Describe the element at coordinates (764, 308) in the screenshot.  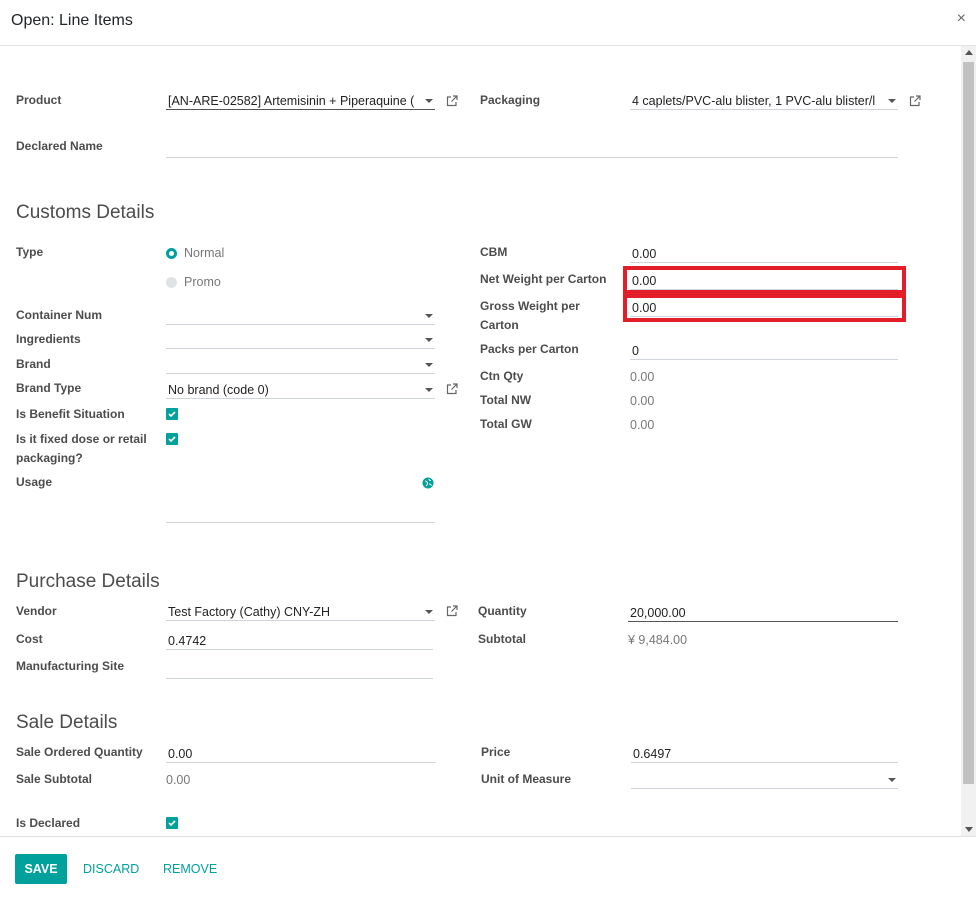
I see `highlight-box-gross-weight` at that location.